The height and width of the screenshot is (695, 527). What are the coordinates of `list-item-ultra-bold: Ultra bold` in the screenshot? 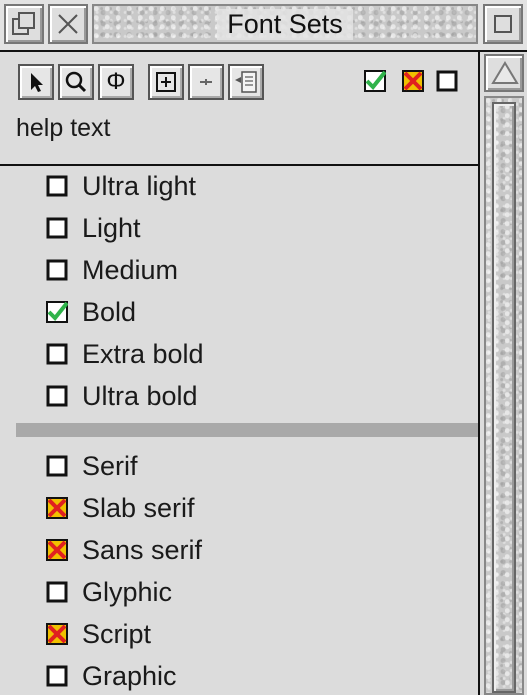 It's located at (122, 396).